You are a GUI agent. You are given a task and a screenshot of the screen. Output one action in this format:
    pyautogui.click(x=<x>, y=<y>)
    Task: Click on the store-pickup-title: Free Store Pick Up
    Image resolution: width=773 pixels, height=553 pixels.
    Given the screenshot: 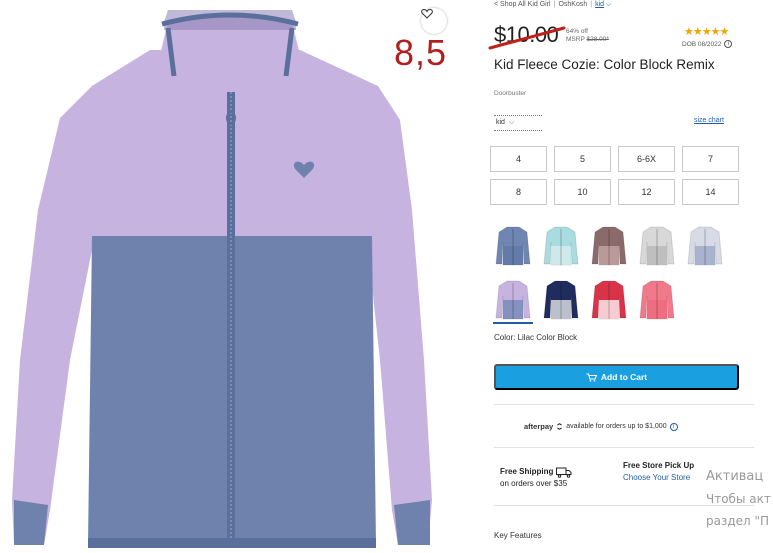 What is the action you would take?
    pyautogui.click(x=659, y=465)
    